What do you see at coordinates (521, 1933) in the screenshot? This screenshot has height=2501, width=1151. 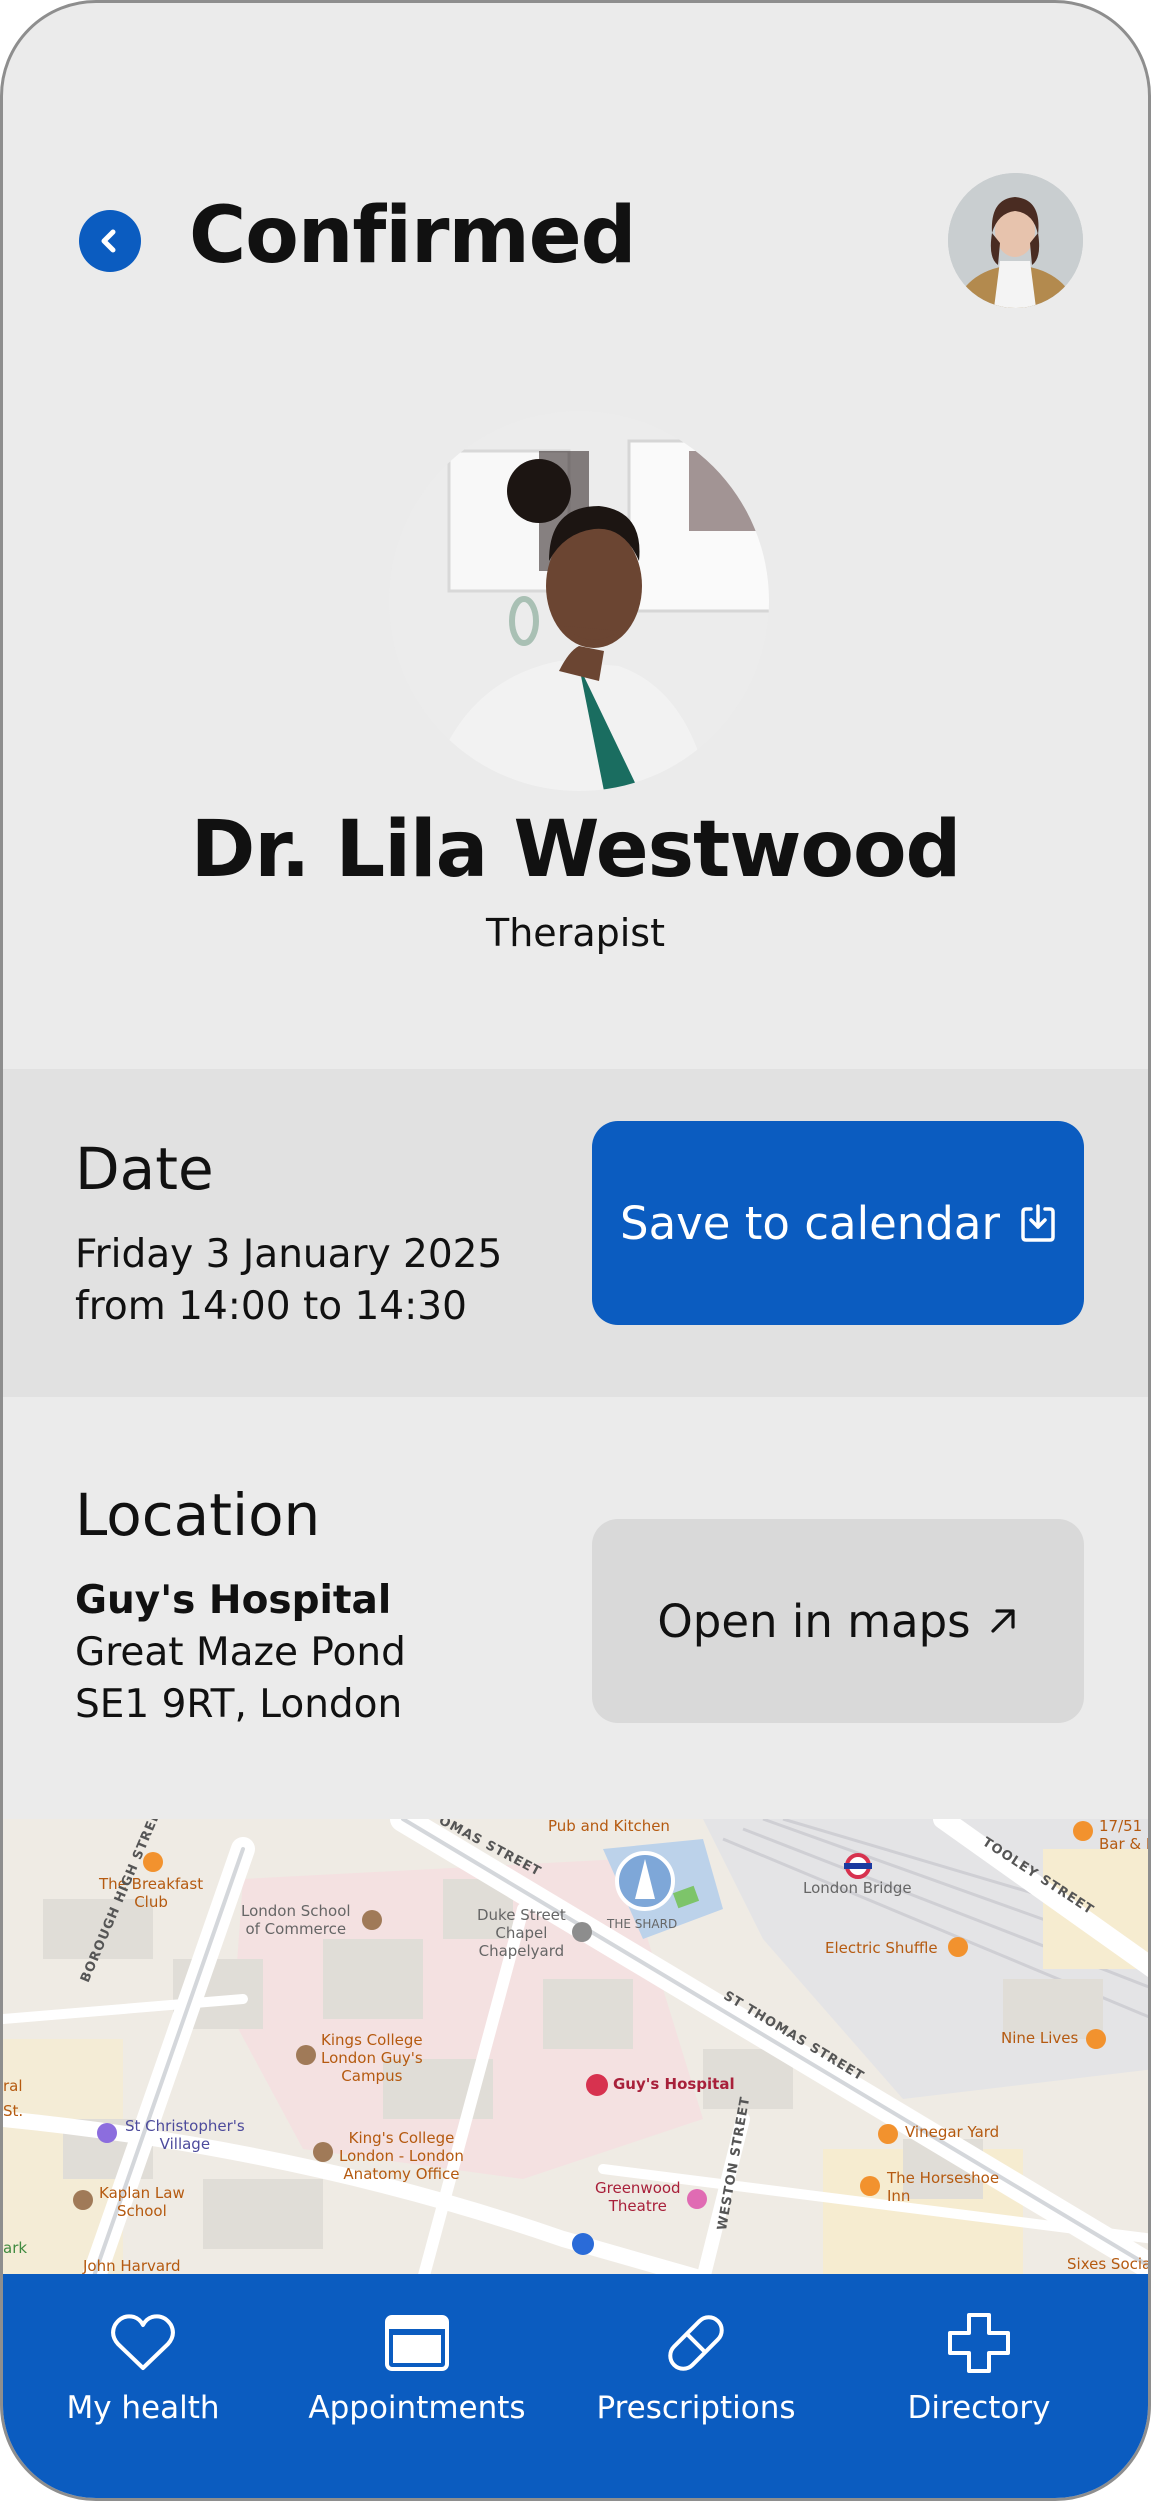 I see `map-label: Duke Street Chapel Chapelyard` at bounding box center [521, 1933].